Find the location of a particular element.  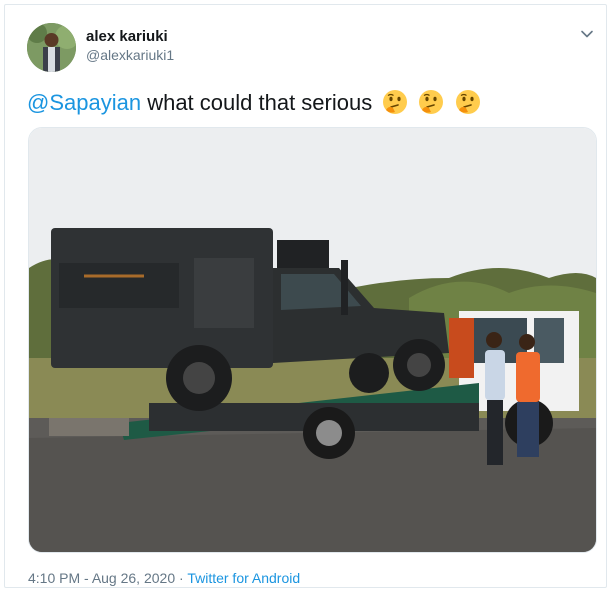

tweet-date: Aug 26, 2020 is located at coordinates (133, 578).